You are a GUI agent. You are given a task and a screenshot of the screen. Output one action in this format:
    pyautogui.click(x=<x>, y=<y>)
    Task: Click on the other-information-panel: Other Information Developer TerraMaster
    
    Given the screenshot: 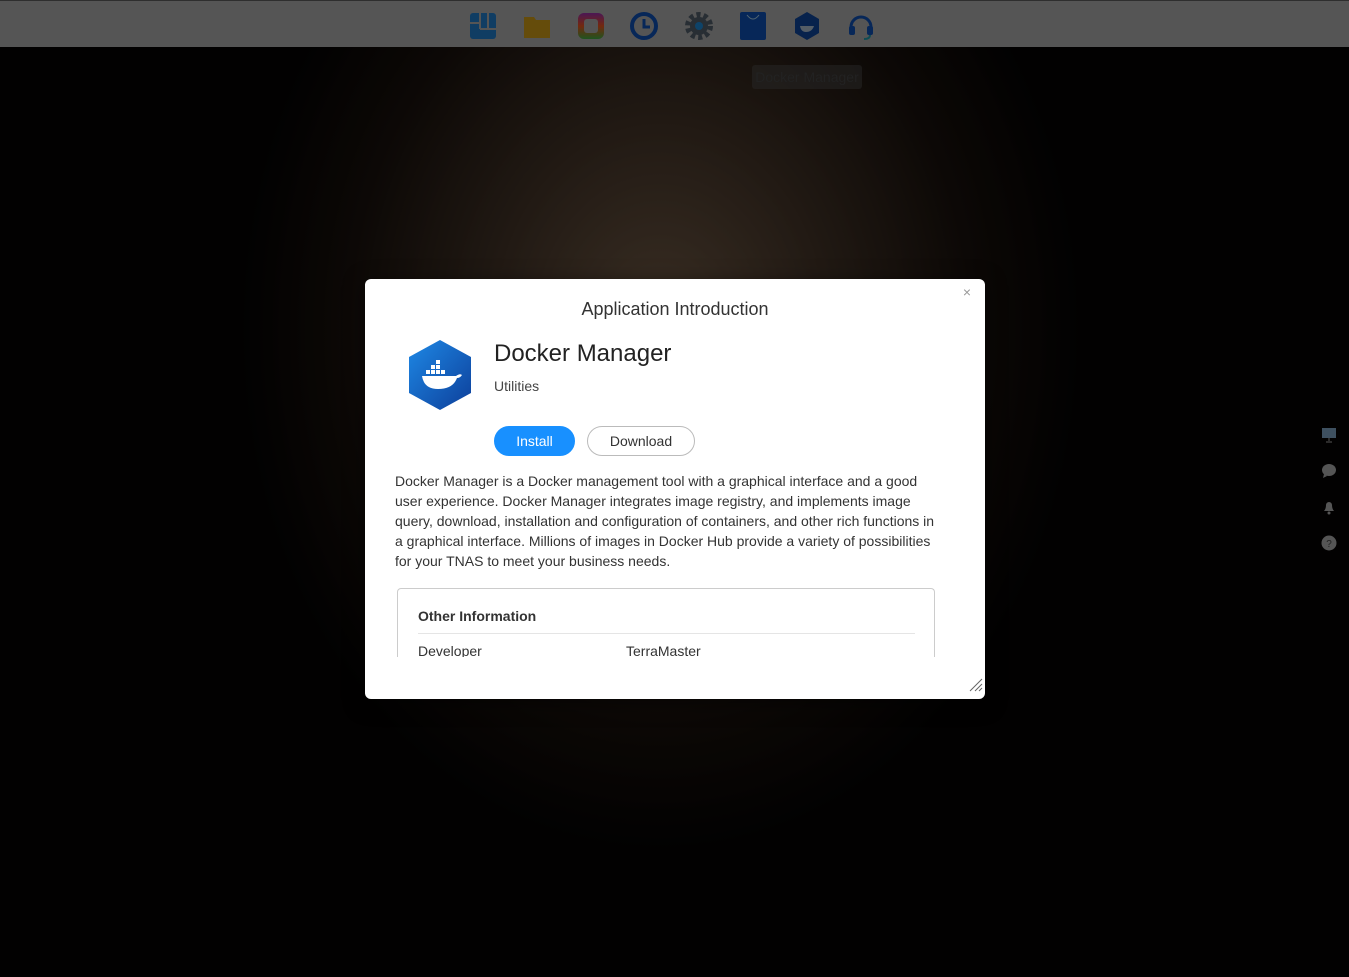 What is the action you would take?
    pyautogui.click(x=666, y=622)
    